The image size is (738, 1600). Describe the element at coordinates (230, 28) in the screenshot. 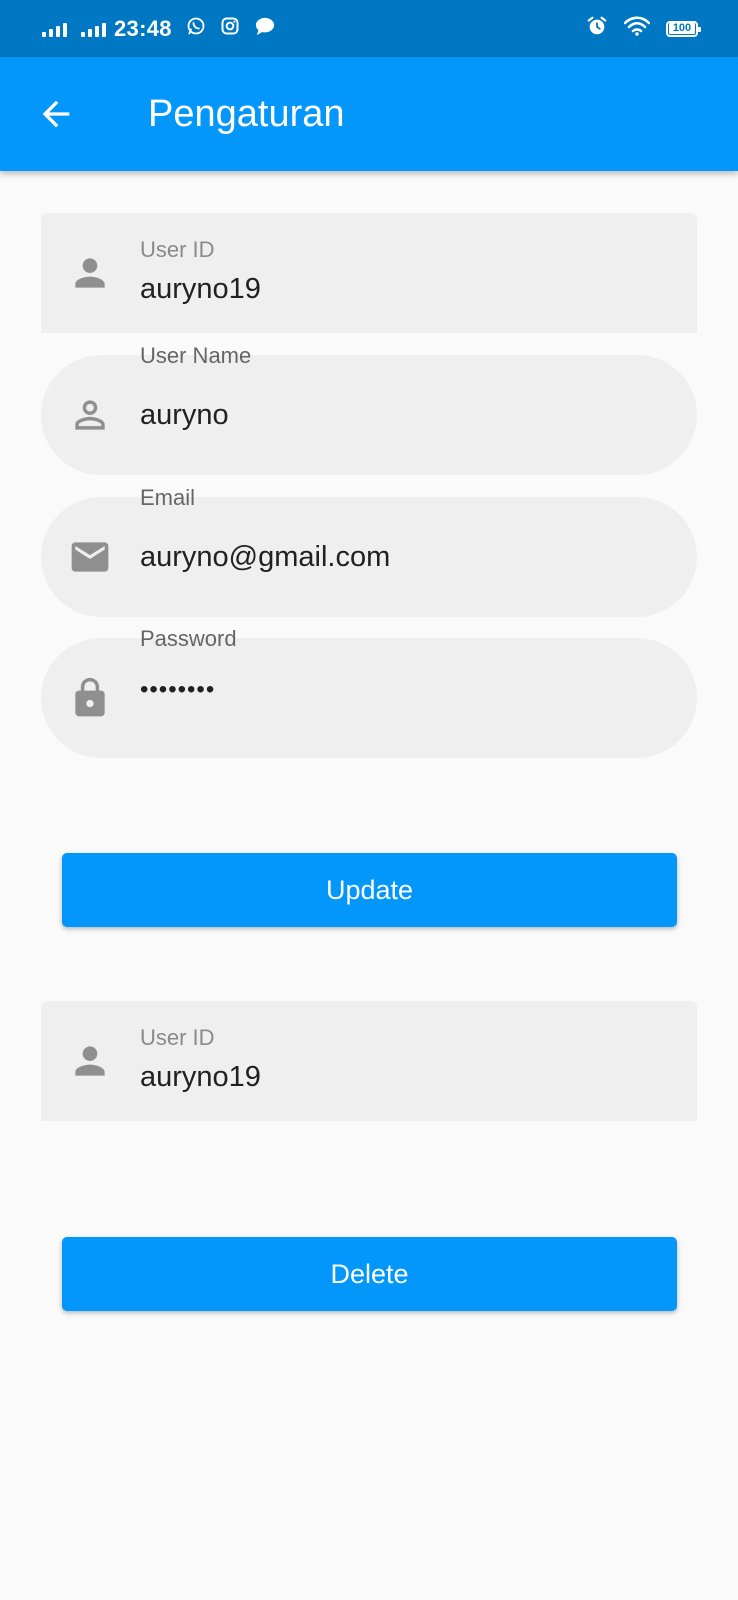

I see `instagram-icon` at that location.